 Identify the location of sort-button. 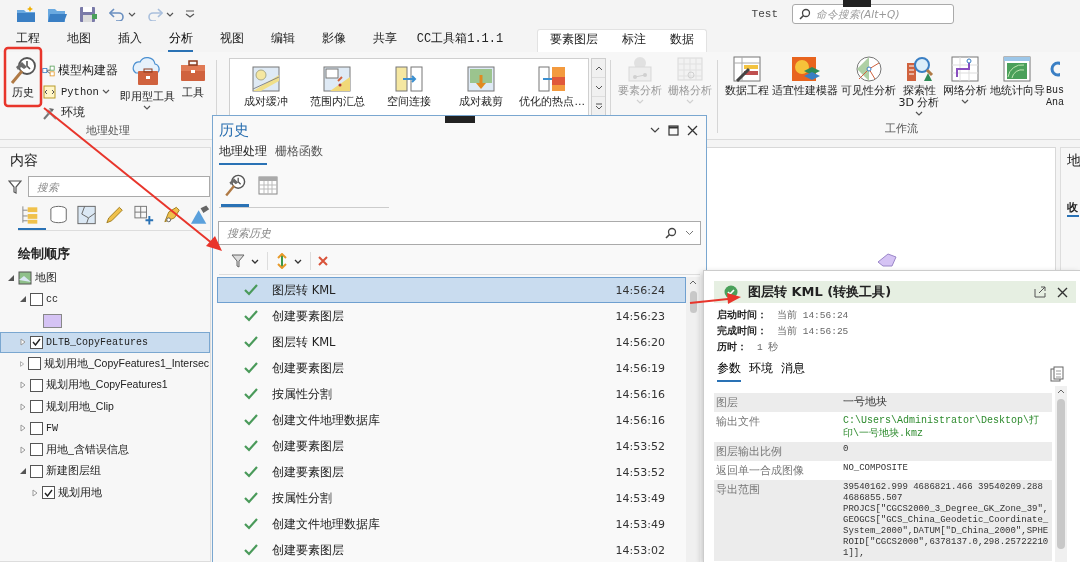
(289, 261).